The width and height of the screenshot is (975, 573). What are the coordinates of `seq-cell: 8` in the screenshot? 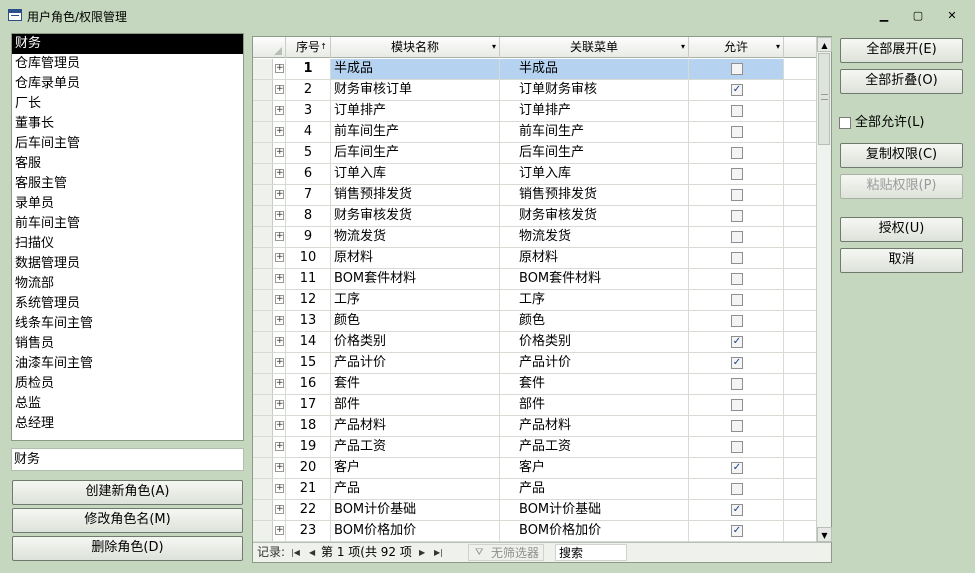 It's located at (308, 216).